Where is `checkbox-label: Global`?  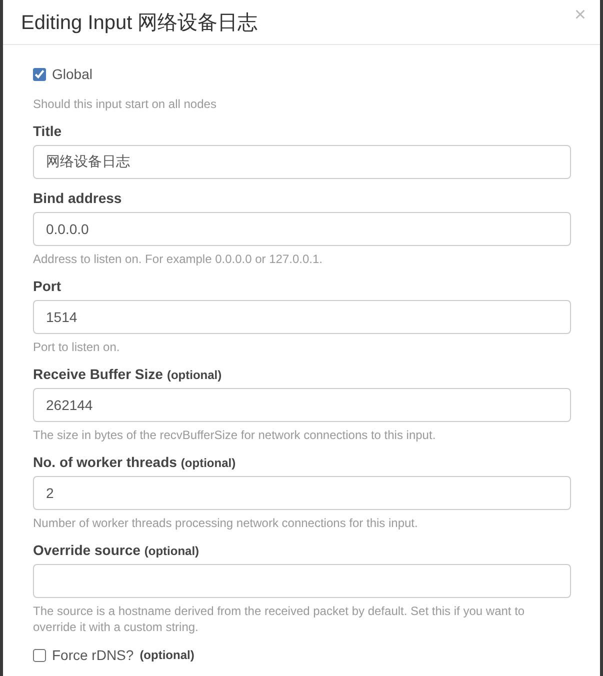
checkbox-label: Global is located at coordinates (72, 74).